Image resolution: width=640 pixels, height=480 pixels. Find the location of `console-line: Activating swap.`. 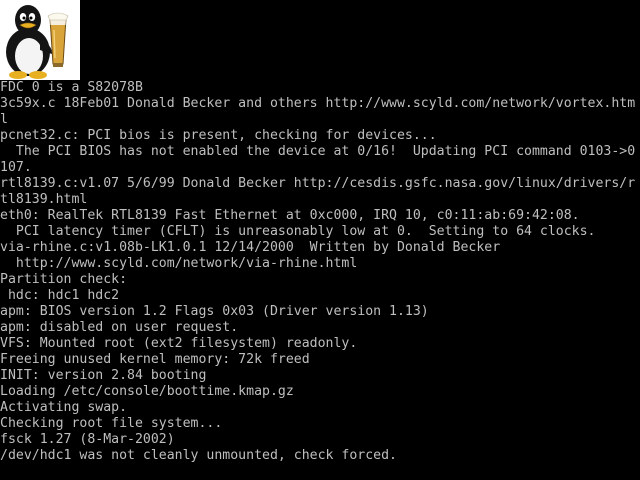

console-line: Activating swap. is located at coordinates (64, 407).